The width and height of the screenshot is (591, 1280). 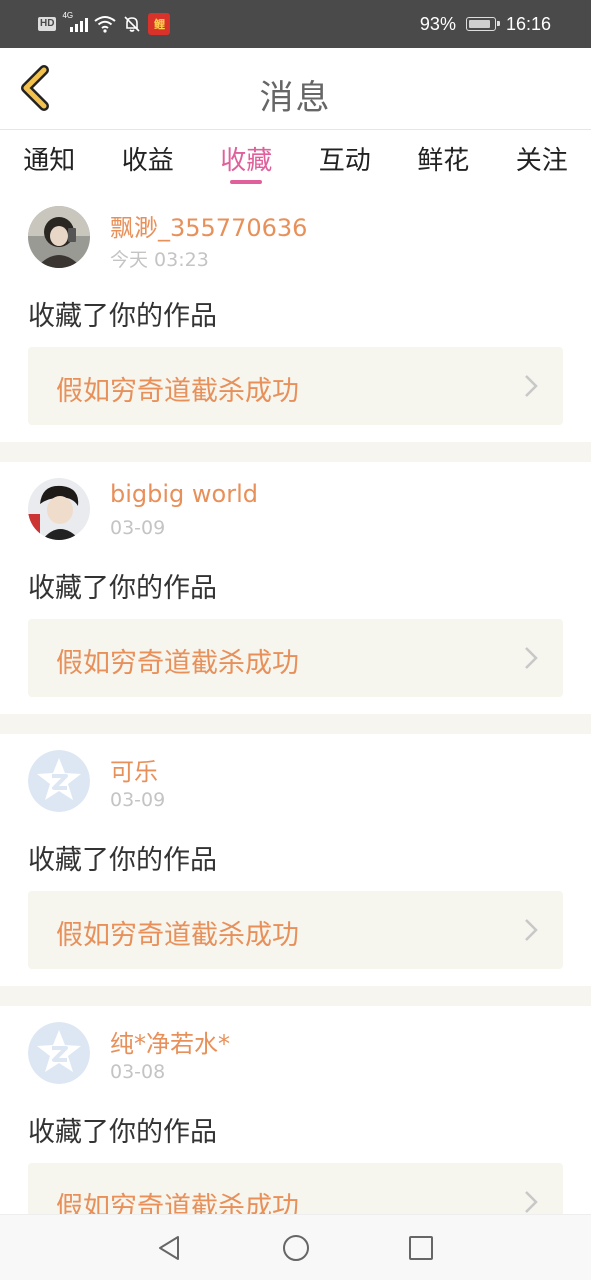 What do you see at coordinates (75, 22) in the screenshot?
I see `cellular-signal-icon: 4G` at bounding box center [75, 22].